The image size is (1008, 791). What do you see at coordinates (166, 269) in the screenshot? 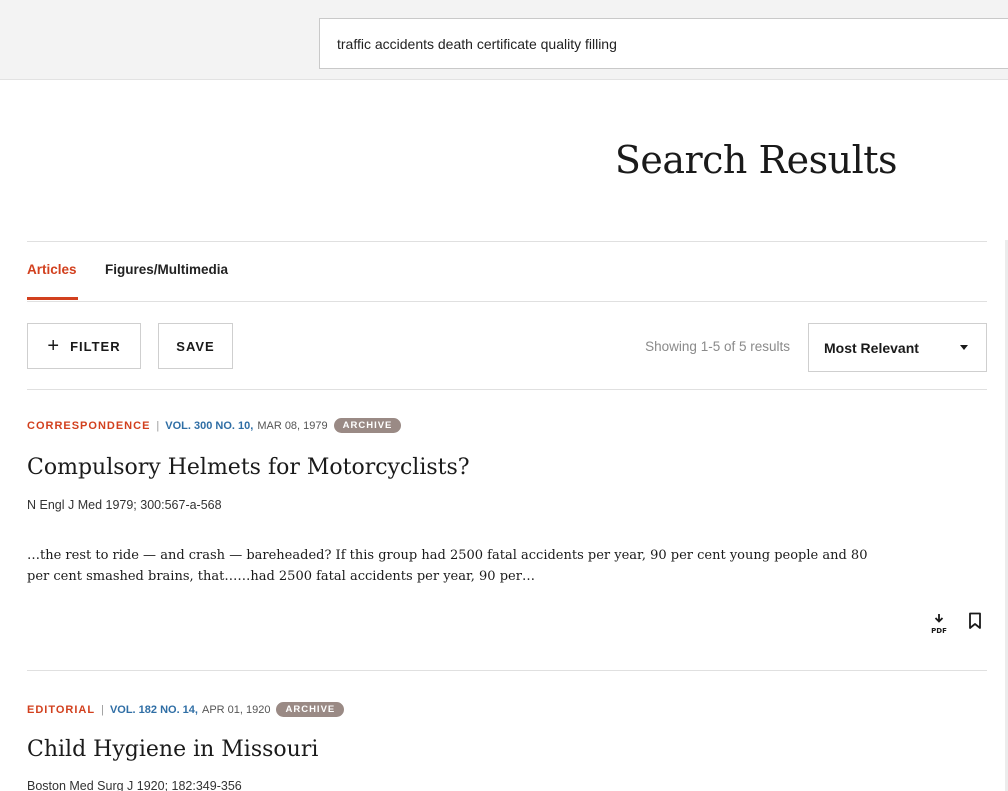
I see `tab-figures-multimedia: Figures/Multimedia` at bounding box center [166, 269].